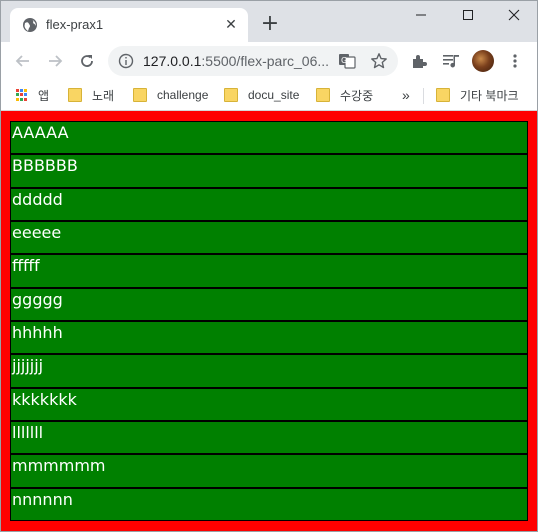  What do you see at coordinates (32, 95) in the screenshot?
I see `bookmark-apps: 앱` at bounding box center [32, 95].